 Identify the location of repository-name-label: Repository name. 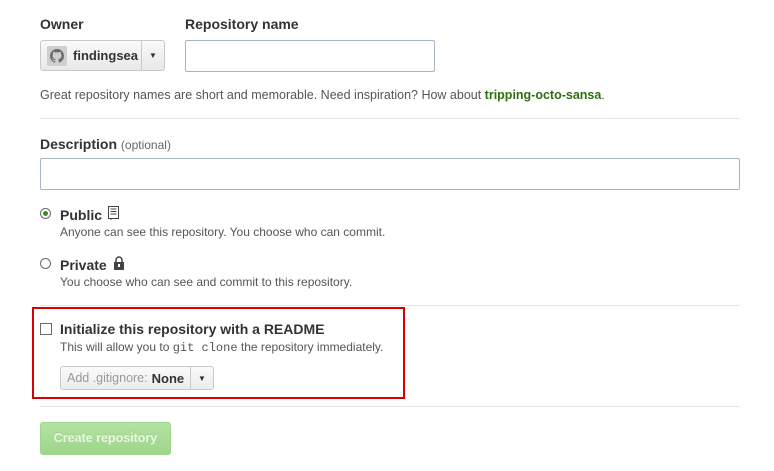
(242, 24).